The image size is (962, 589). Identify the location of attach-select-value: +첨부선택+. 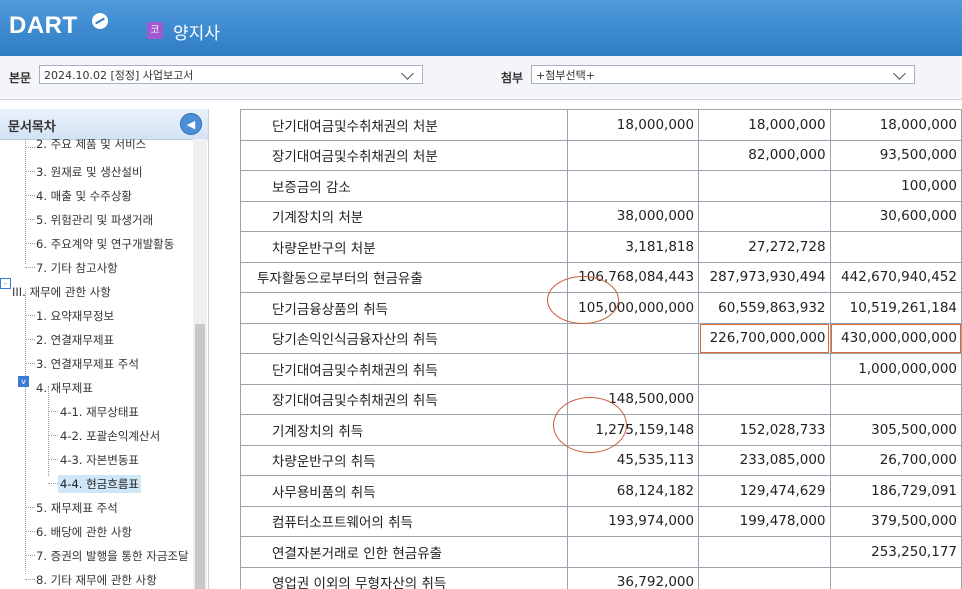
(565, 75).